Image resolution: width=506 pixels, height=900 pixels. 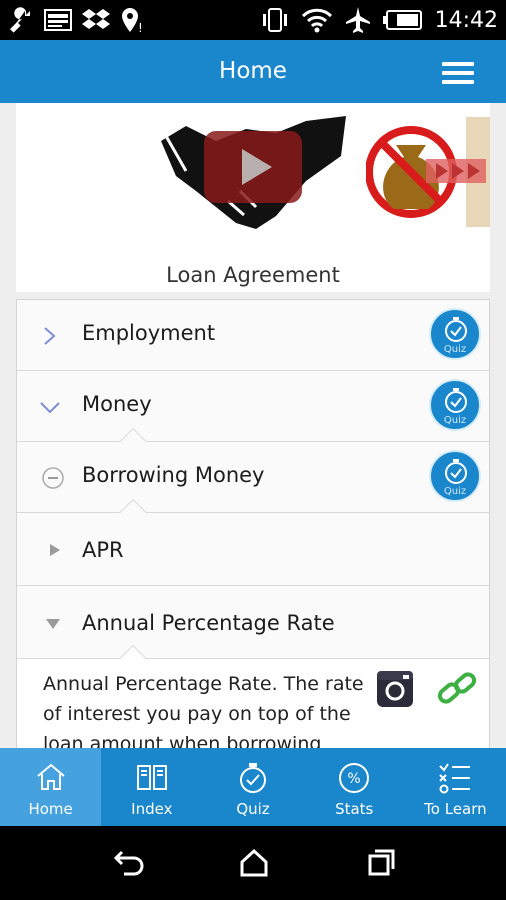 I want to click on collapse-circle-icon, so click(x=53, y=478).